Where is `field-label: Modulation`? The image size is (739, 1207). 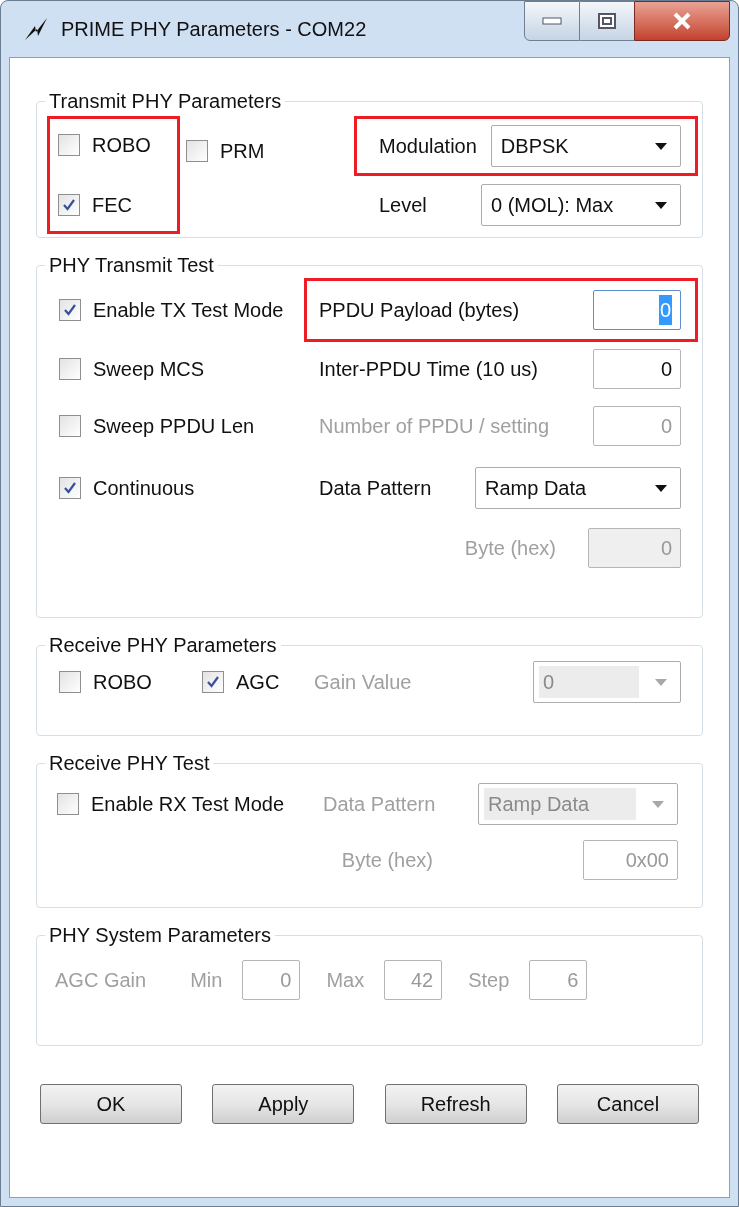
field-label: Modulation is located at coordinates (428, 146).